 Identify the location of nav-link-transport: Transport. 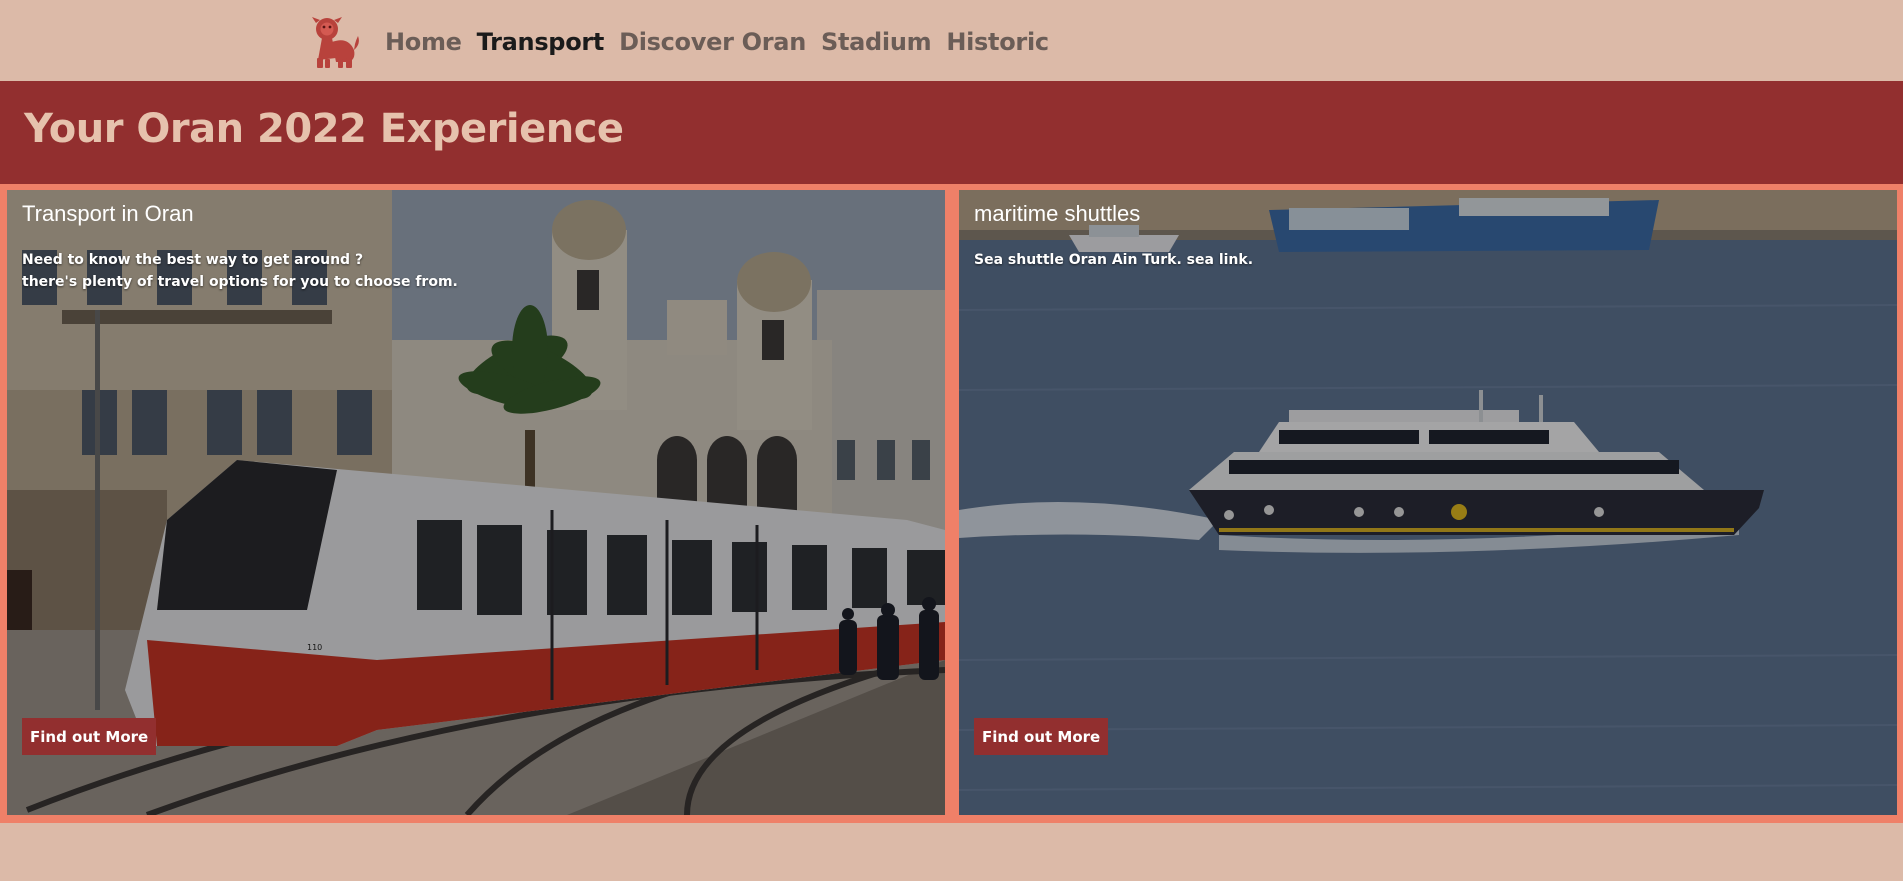
(541, 42).